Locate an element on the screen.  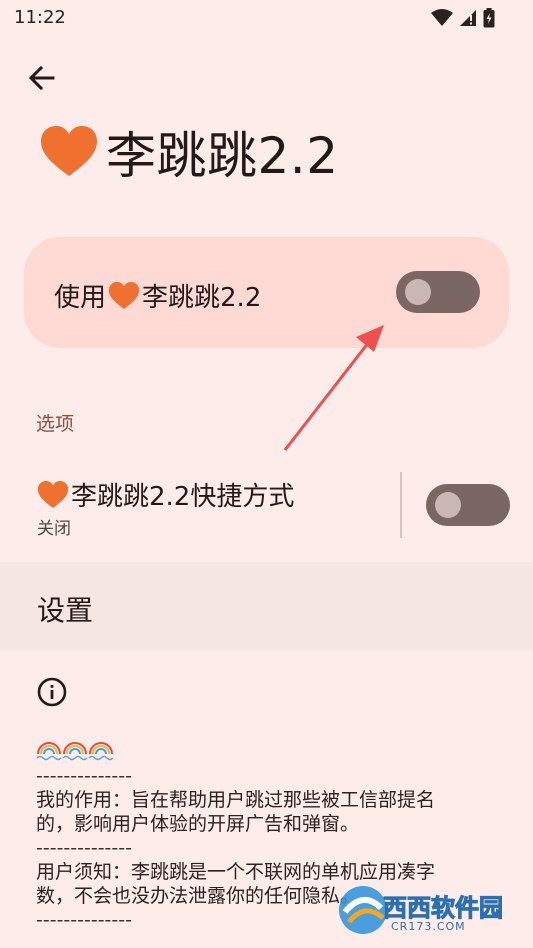
battery-icon is located at coordinates (489, 18).